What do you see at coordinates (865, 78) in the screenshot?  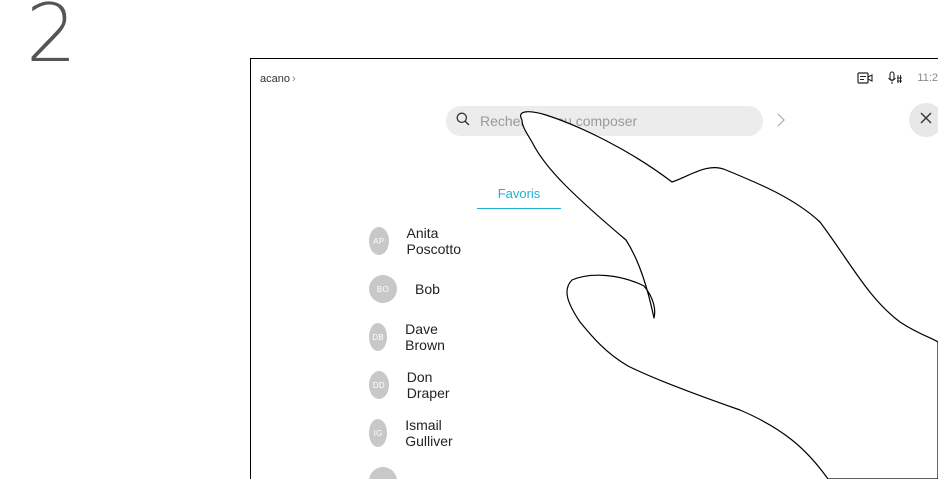 I see `video-icon` at bounding box center [865, 78].